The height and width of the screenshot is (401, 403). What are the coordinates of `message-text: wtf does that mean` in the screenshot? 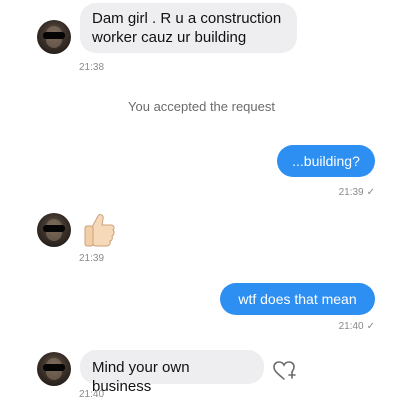 It's located at (297, 299).